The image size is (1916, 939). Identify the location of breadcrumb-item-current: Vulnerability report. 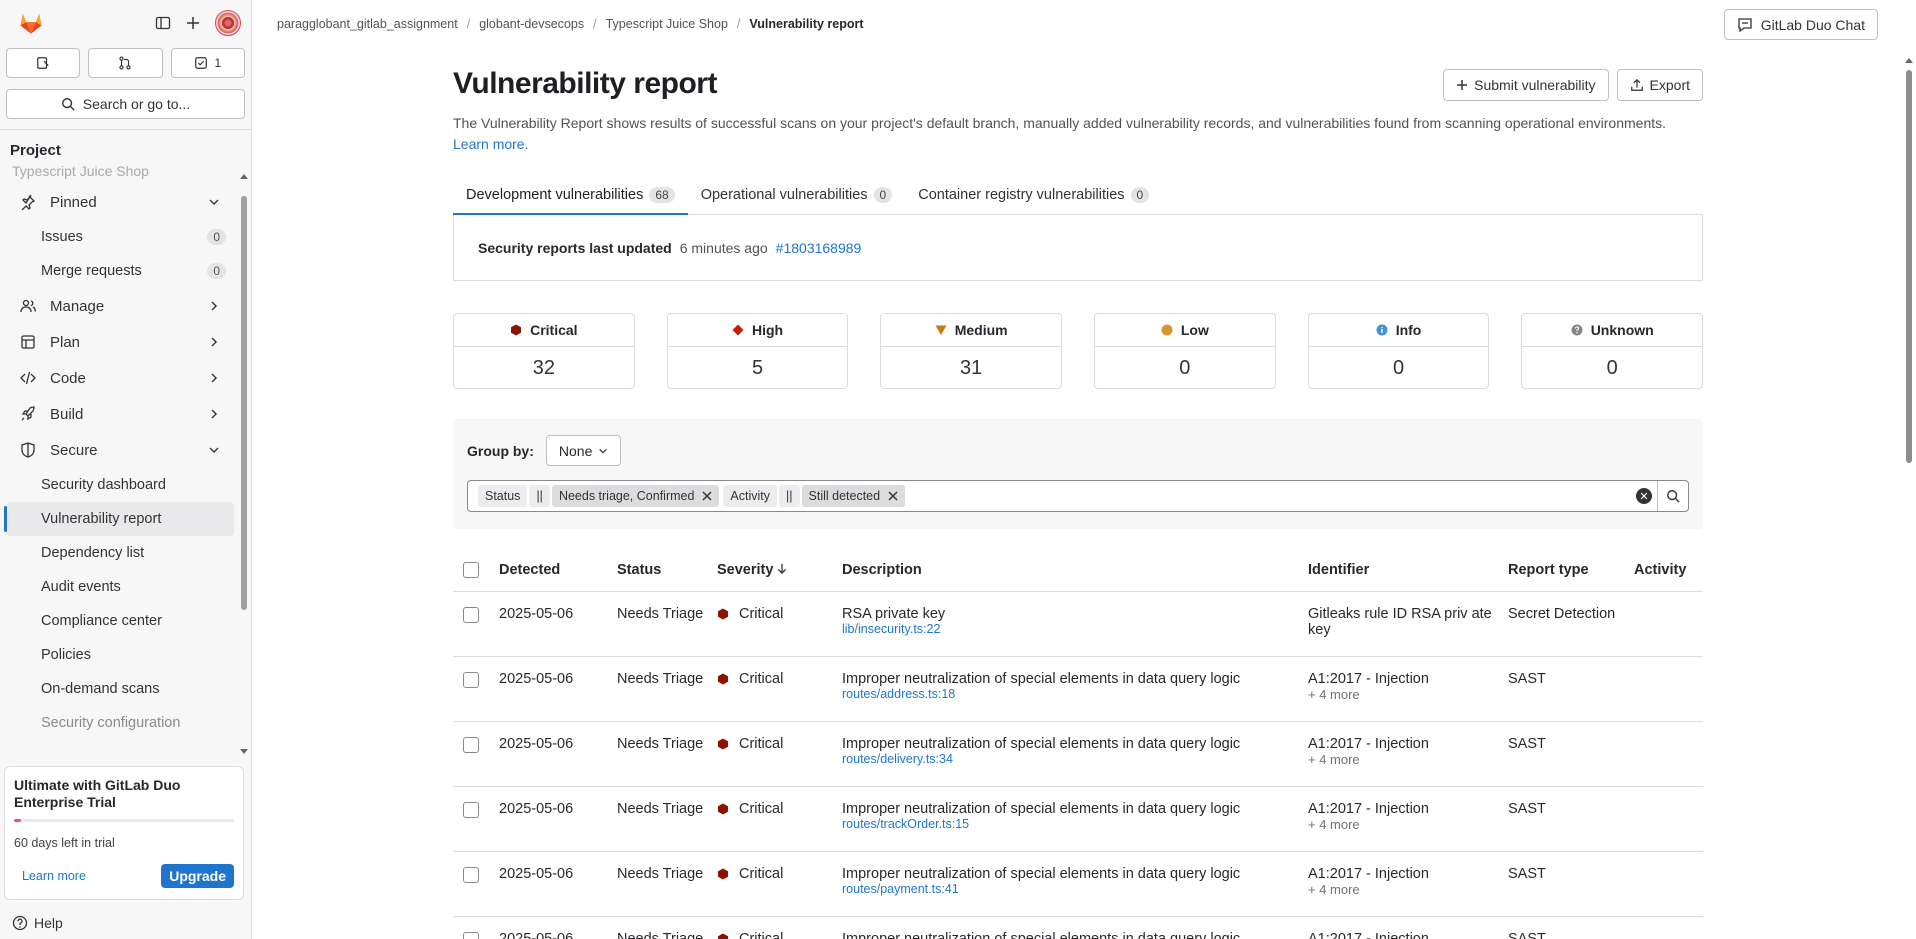
(806, 24).